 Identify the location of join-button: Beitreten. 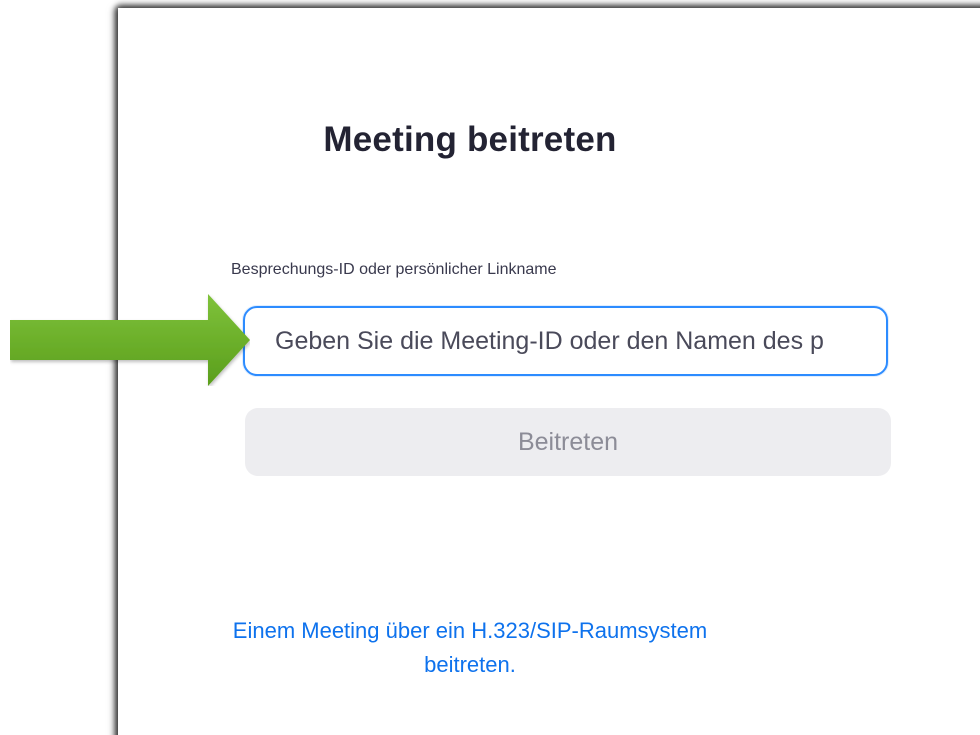
(568, 442).